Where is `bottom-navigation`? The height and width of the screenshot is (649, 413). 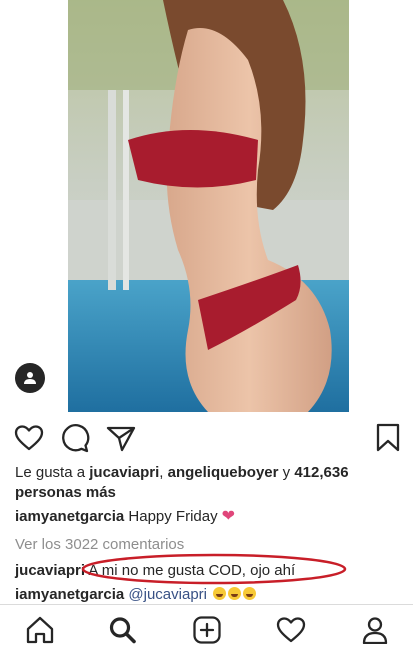 bottom-navigation is located at coordinates (206, 626).